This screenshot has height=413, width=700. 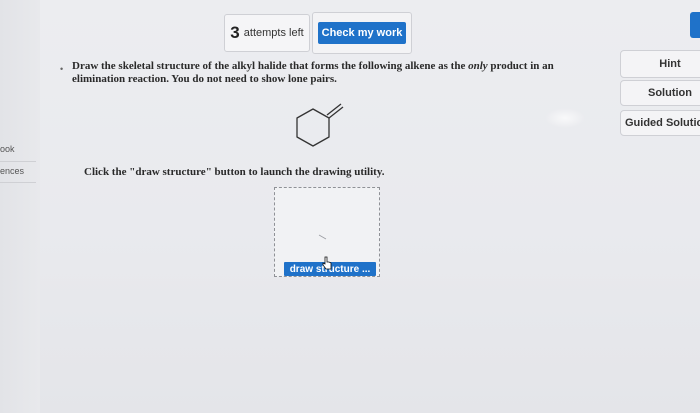 I want to click on rail-item-ebook: ook, so click(x=7, y=149).